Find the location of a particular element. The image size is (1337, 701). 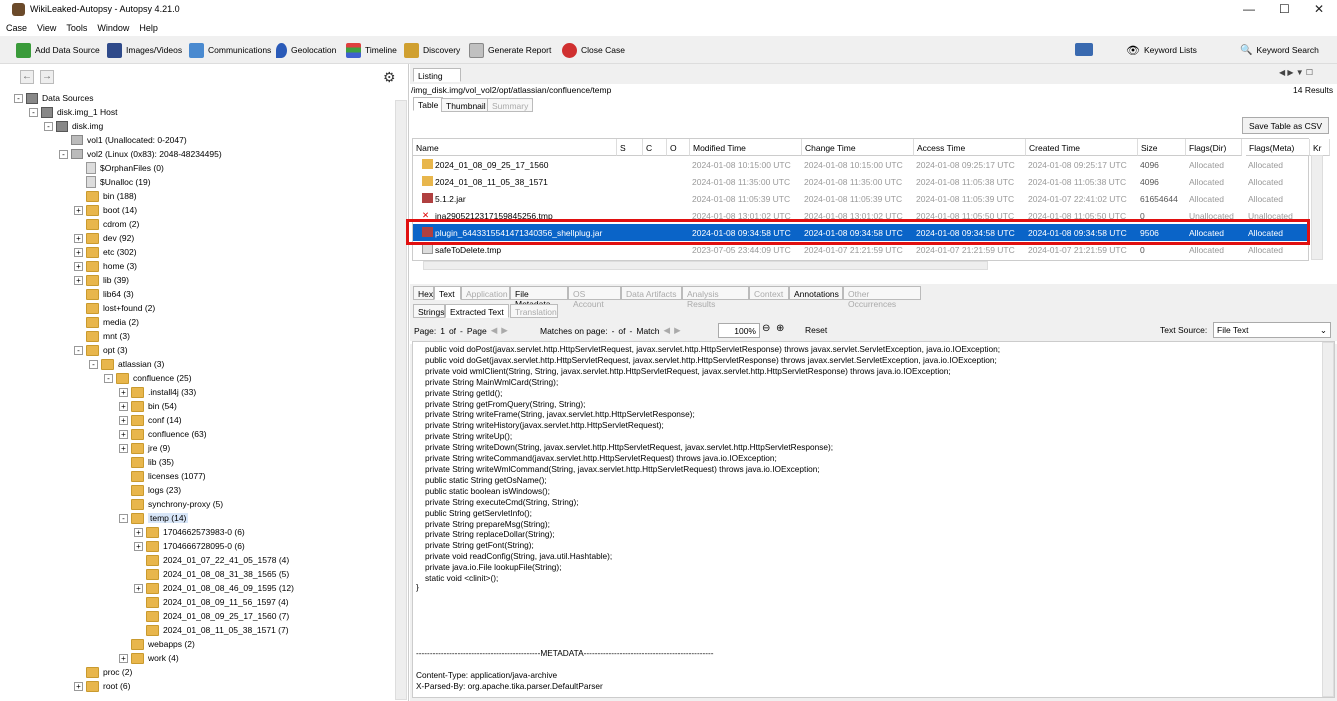

tree-node: + .install4j (33) is located at coordinates (157, 392).